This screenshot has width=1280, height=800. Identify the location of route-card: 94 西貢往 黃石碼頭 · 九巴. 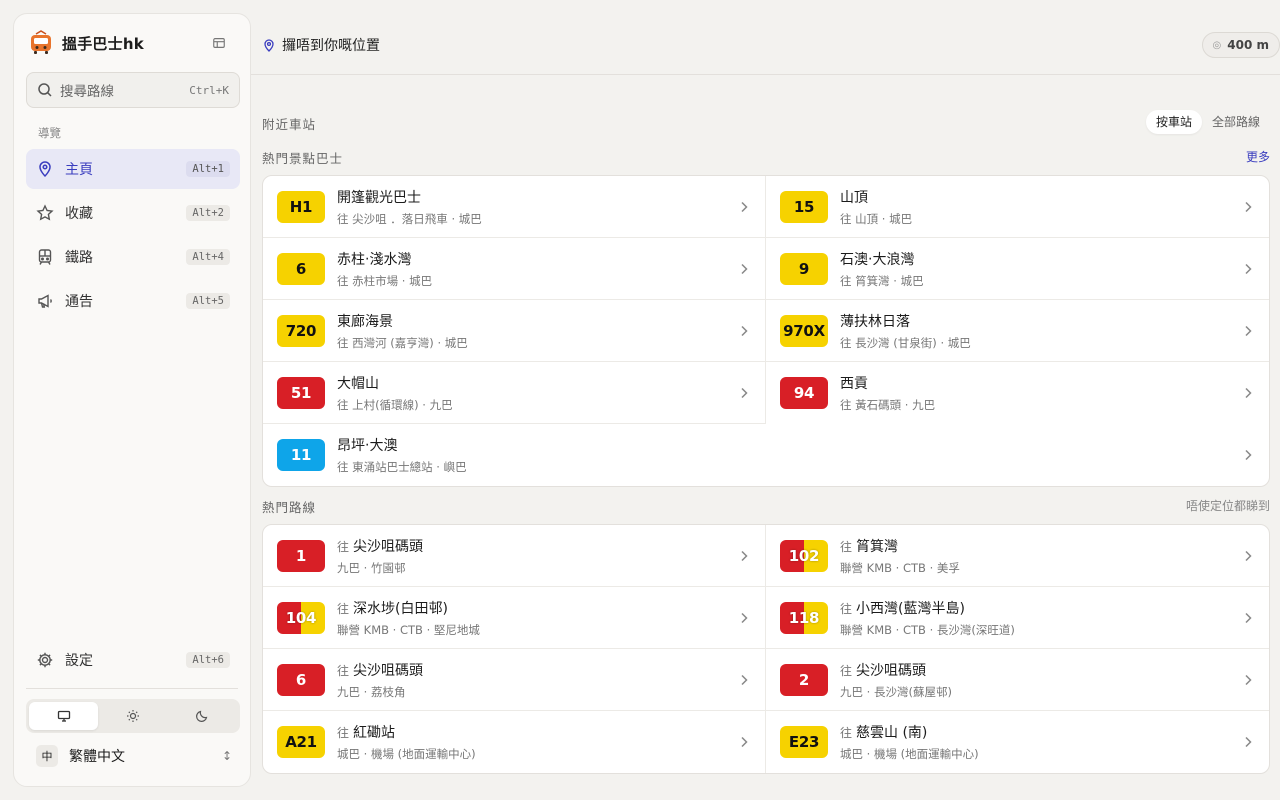
(1017, 393).